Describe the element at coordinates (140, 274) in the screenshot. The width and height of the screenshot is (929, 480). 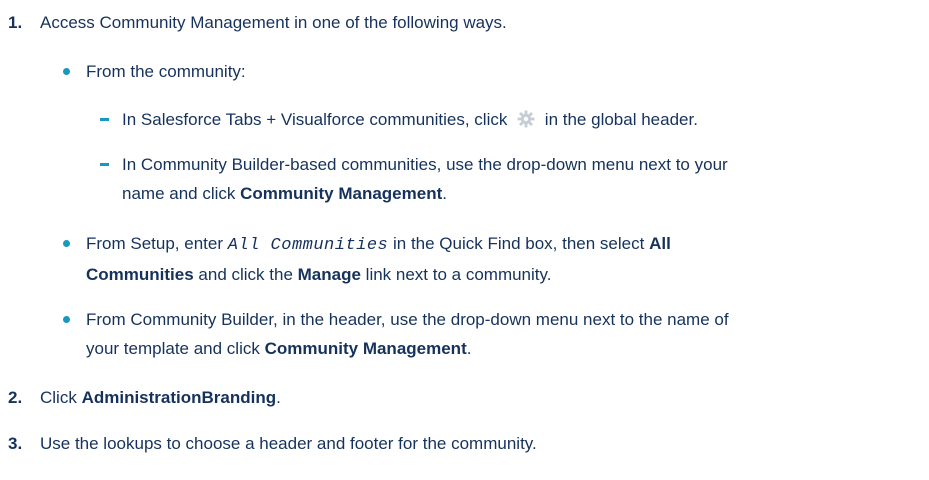
I see `setup-line2-bold: Communities` at that location.